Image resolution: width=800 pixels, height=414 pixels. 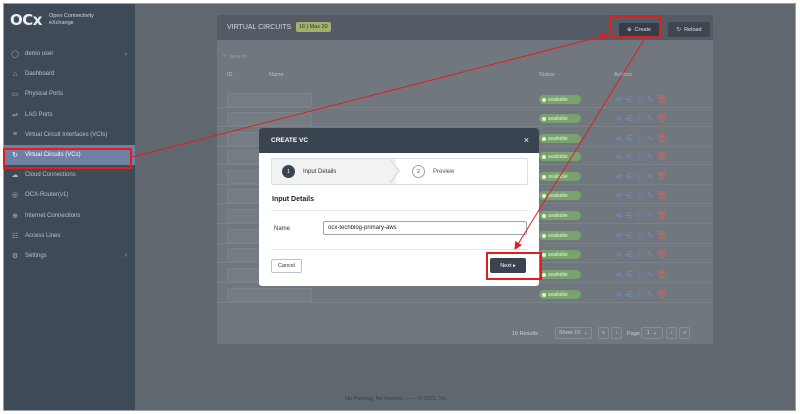 I want to click on column-header-status: Status, so click(x=547, y=75).